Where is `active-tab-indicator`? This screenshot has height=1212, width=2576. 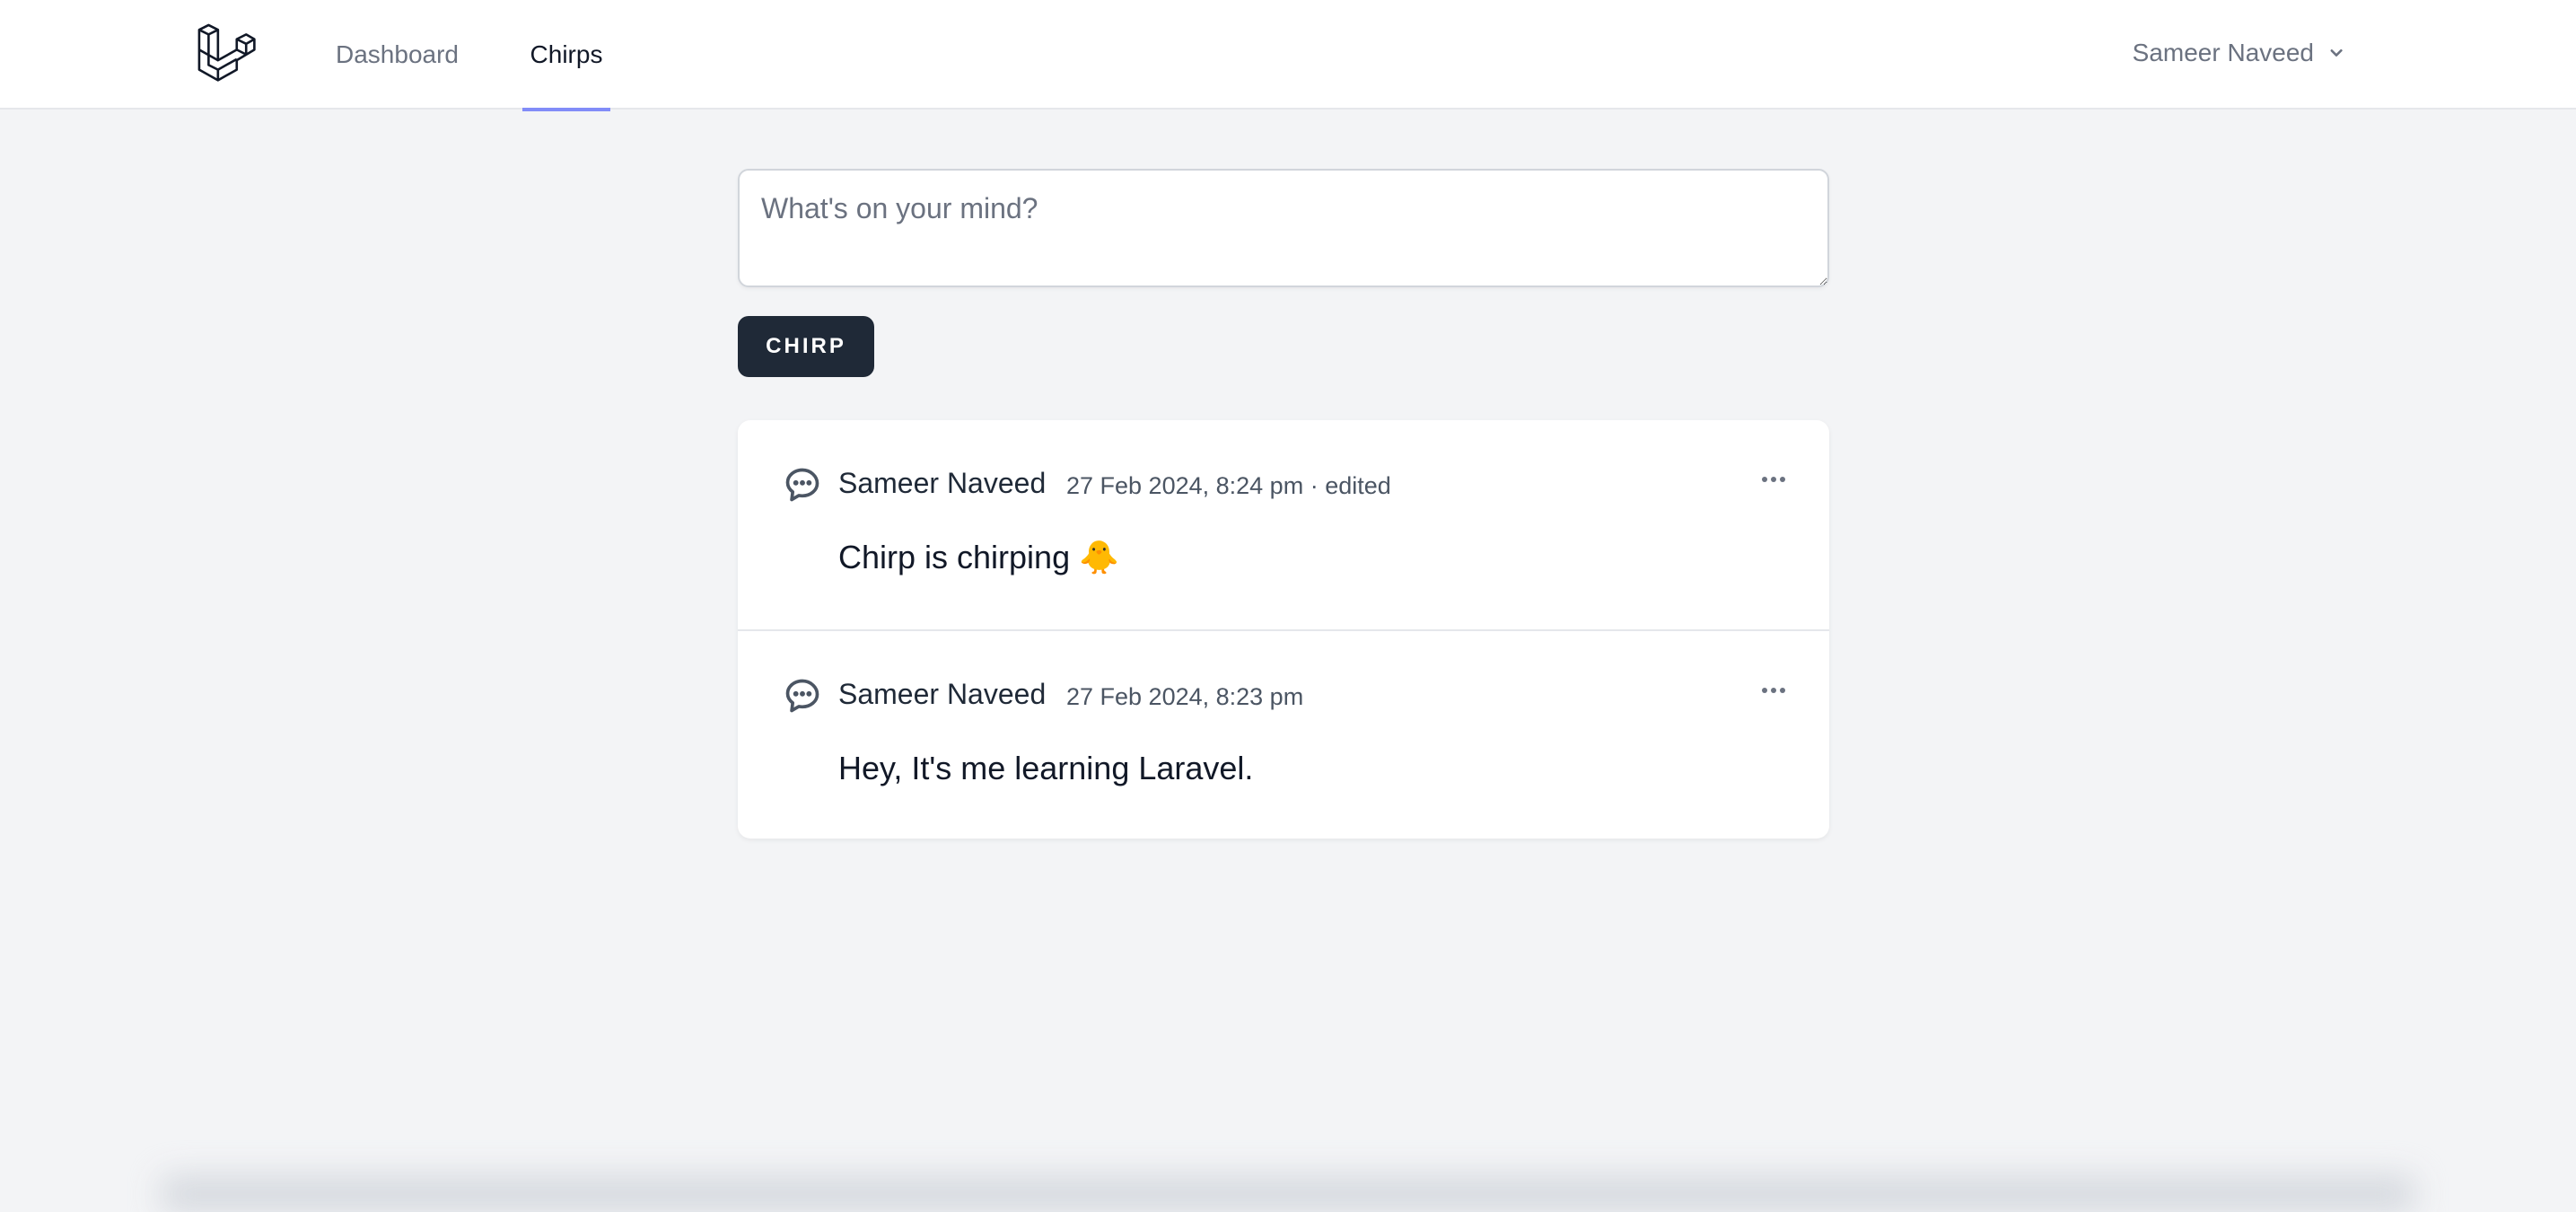
active-tab-indicator is located at coordinates (566, 110).